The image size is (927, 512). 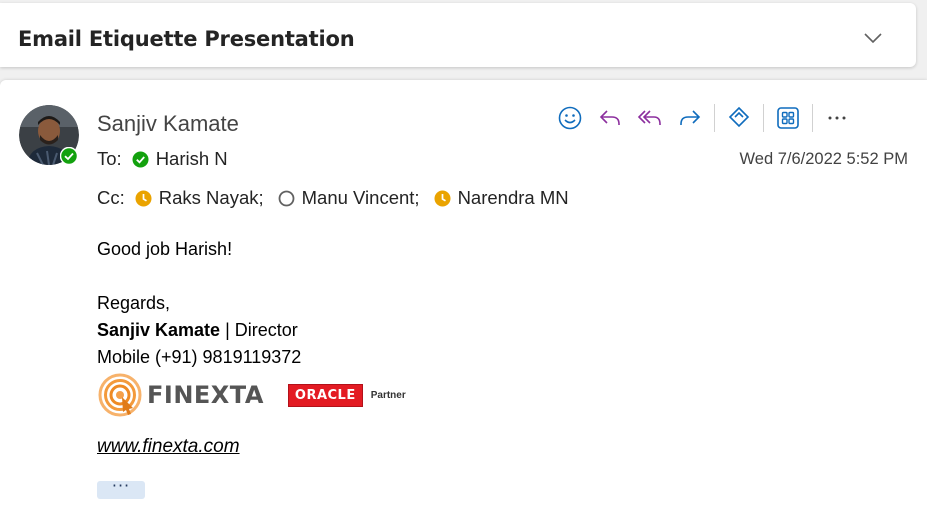 I want to click on loop-button, so click(x=739, y=118).